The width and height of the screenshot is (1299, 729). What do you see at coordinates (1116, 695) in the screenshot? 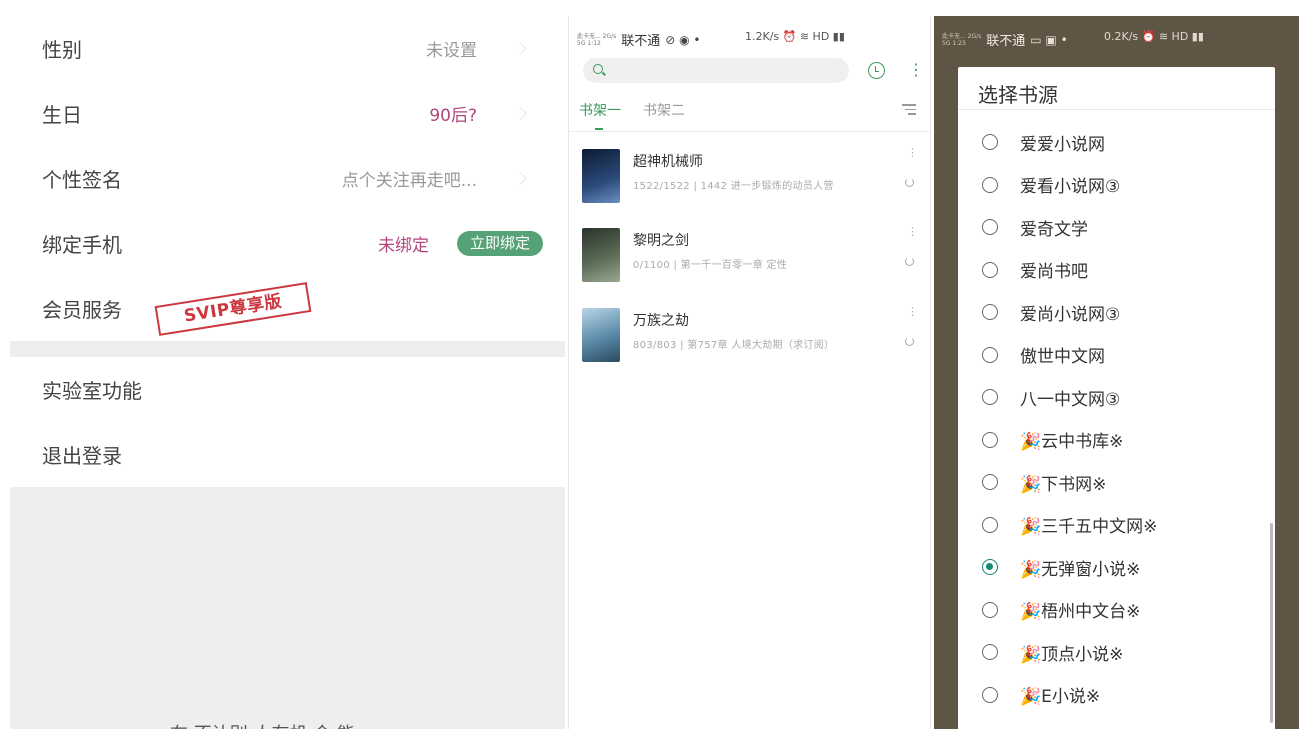
I see `source-option: 🎉E小说※` at bounding box center [1116, 695].